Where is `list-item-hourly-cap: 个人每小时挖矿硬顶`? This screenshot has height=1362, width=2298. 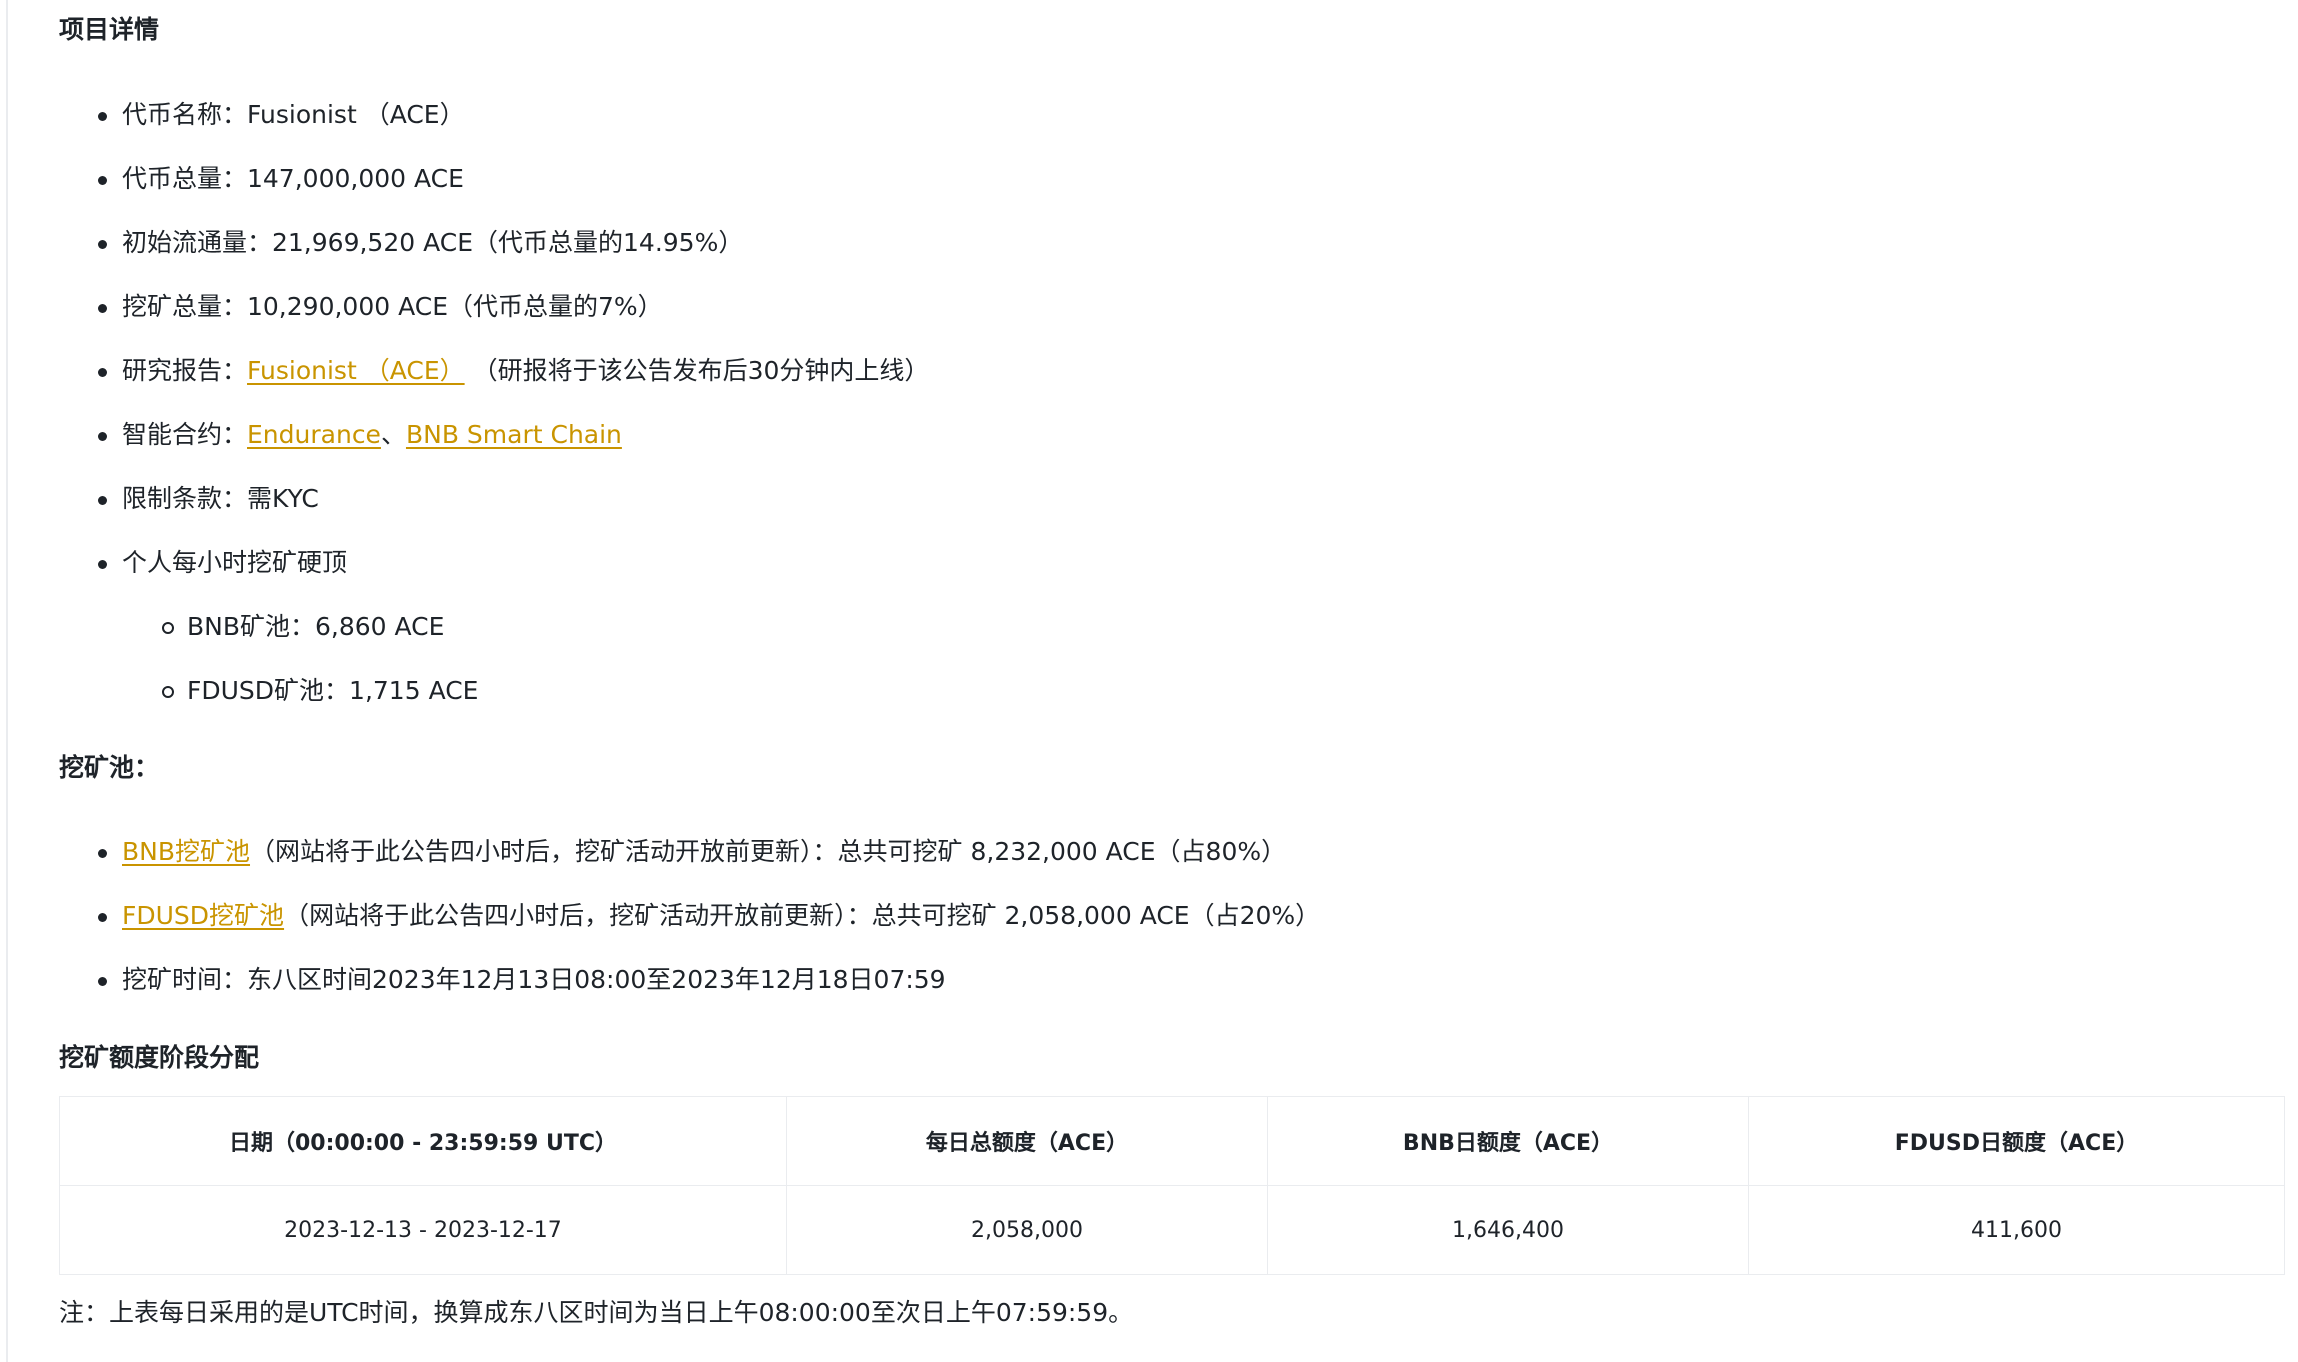 list-item-hourly-cap: 个人每小时挖矿硬顶 is located at coordinates (494, 563).